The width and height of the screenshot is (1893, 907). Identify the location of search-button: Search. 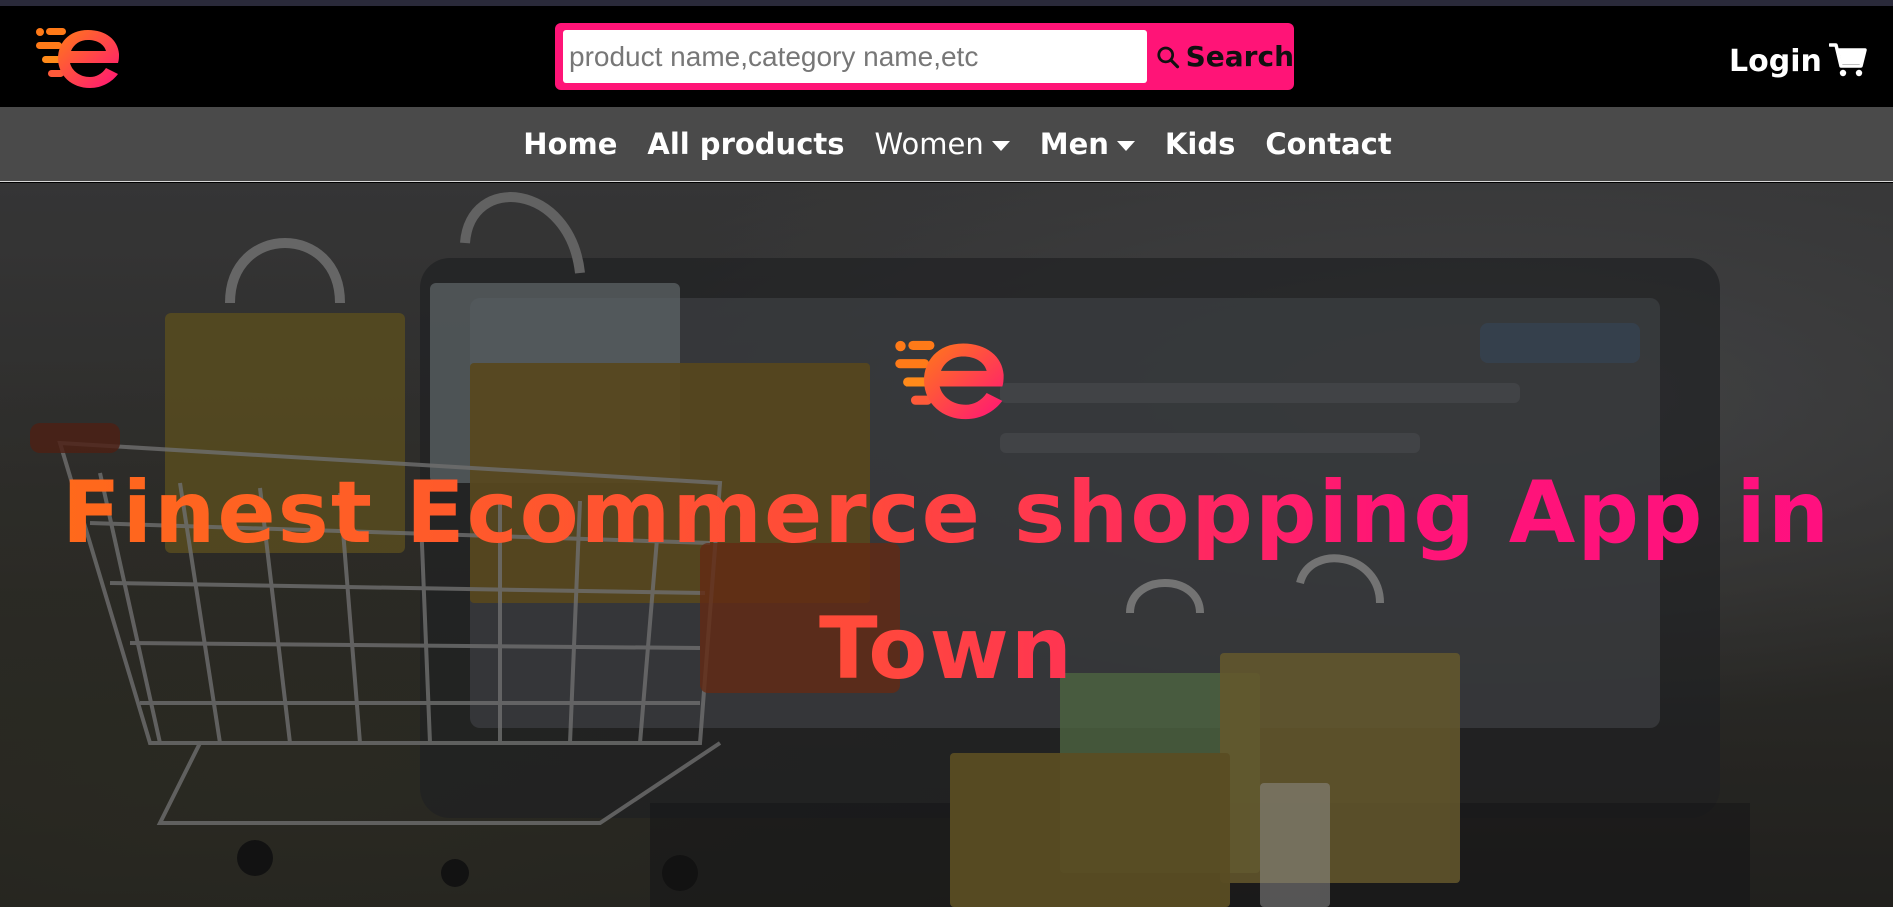
(1223, 56).